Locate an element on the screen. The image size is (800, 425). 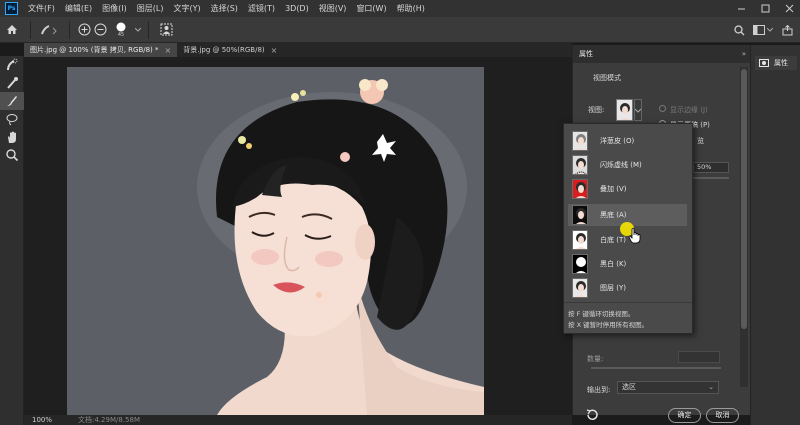
view-option-overlay: 叠加 (V) is located at coordinates (627, 189).